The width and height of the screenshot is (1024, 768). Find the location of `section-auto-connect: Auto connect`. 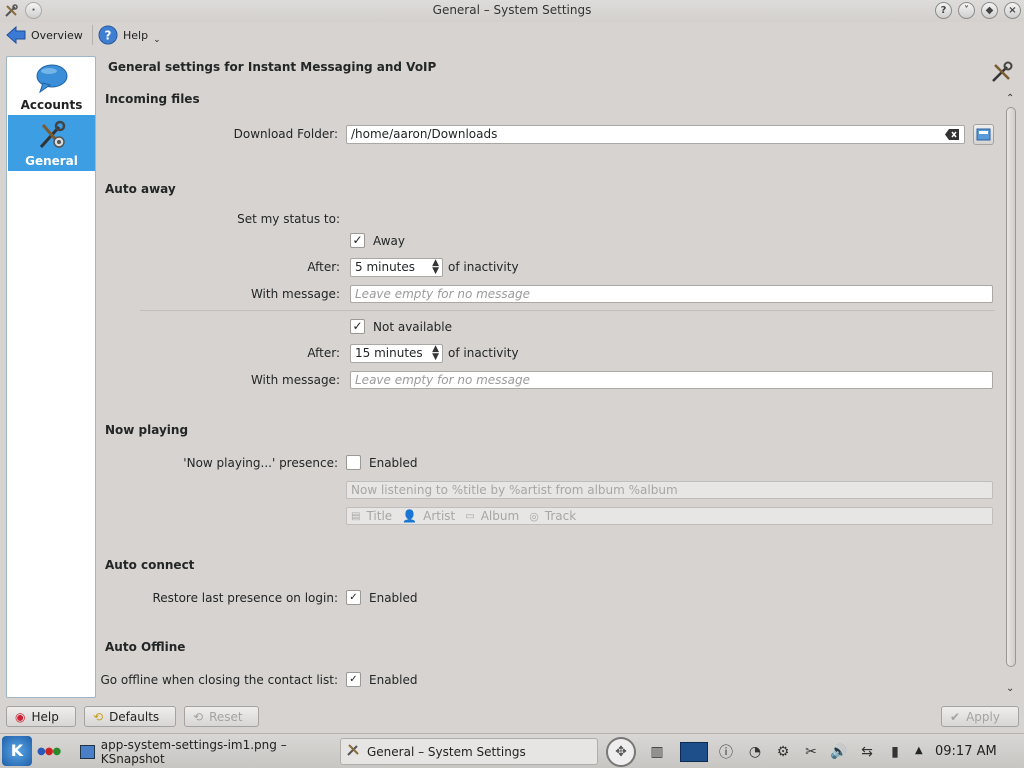

section-auto-connect: Auto connect is located at coordinates (150, 565).